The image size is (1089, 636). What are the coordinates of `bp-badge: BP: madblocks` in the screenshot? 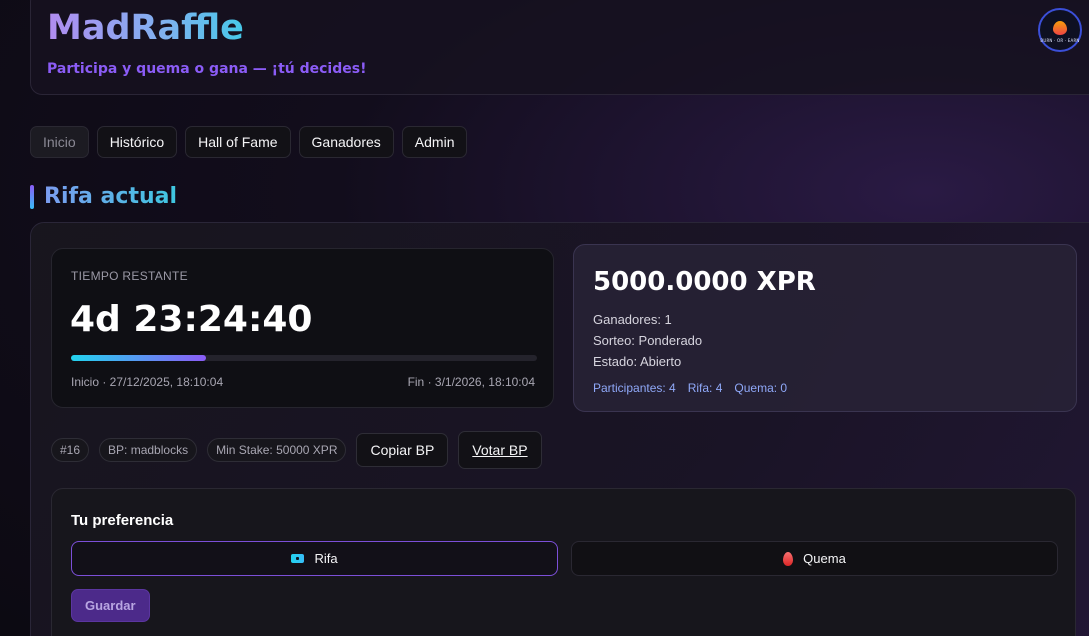 It's located at (148, 450).